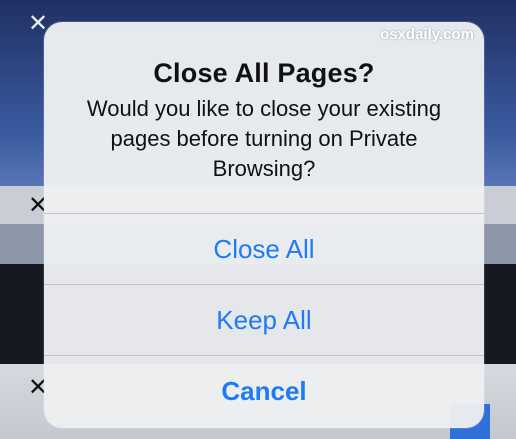  What do you see at coordinates (264, 319) in the screenshot?
I see `keep-all-button: Keep All` at bounding box center [264, 319].